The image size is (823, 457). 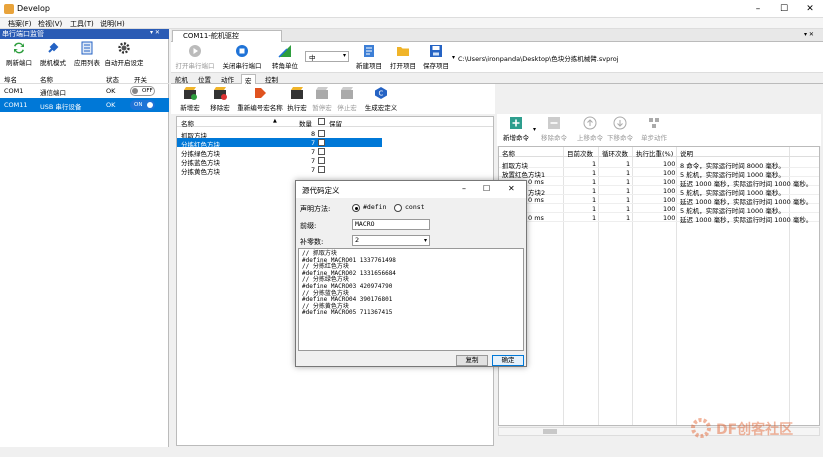 What do you see at coordinates (190, 99) in the screenshot?
I see `add-macro-button: 新增宏` at bounding box center [190, 99].